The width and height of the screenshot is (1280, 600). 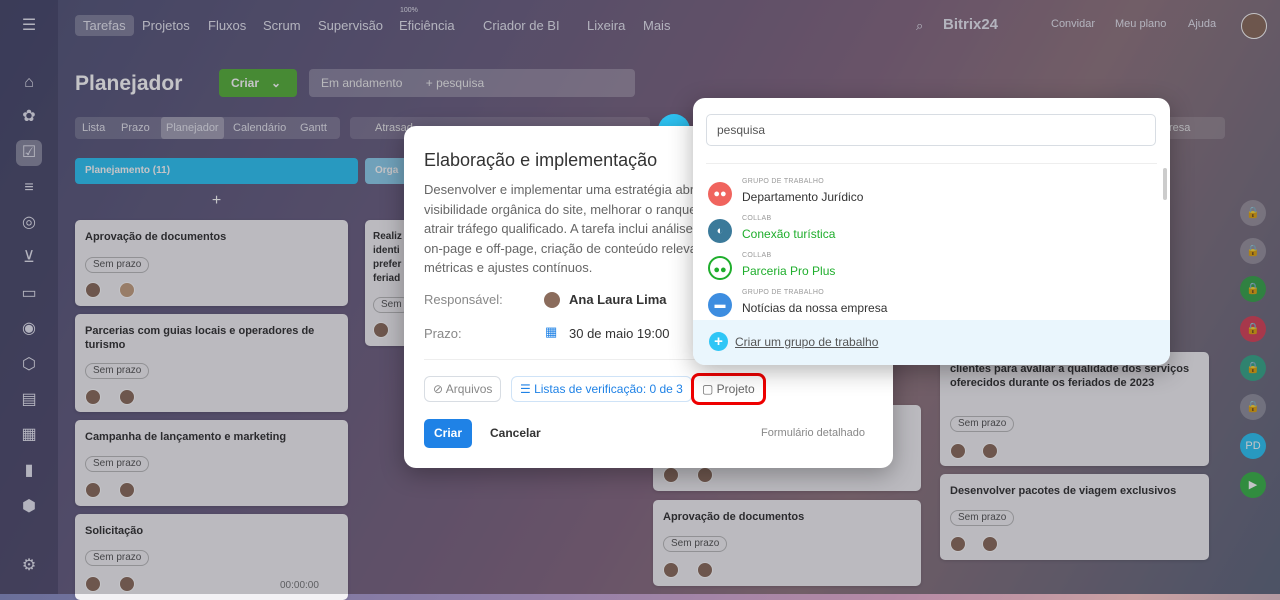 What do you see at coordinates (443, 333) in the screenshot?
I see `deadline-label: Prazo:` at bounding box center [443, 333].